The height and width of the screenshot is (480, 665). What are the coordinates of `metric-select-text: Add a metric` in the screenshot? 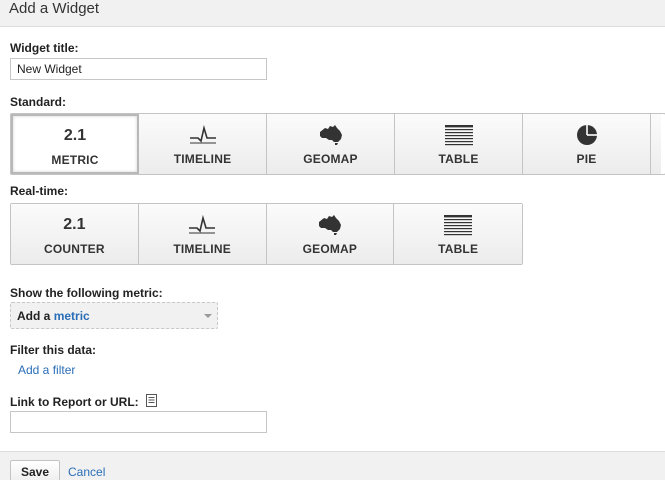 It's located at (53, 316).